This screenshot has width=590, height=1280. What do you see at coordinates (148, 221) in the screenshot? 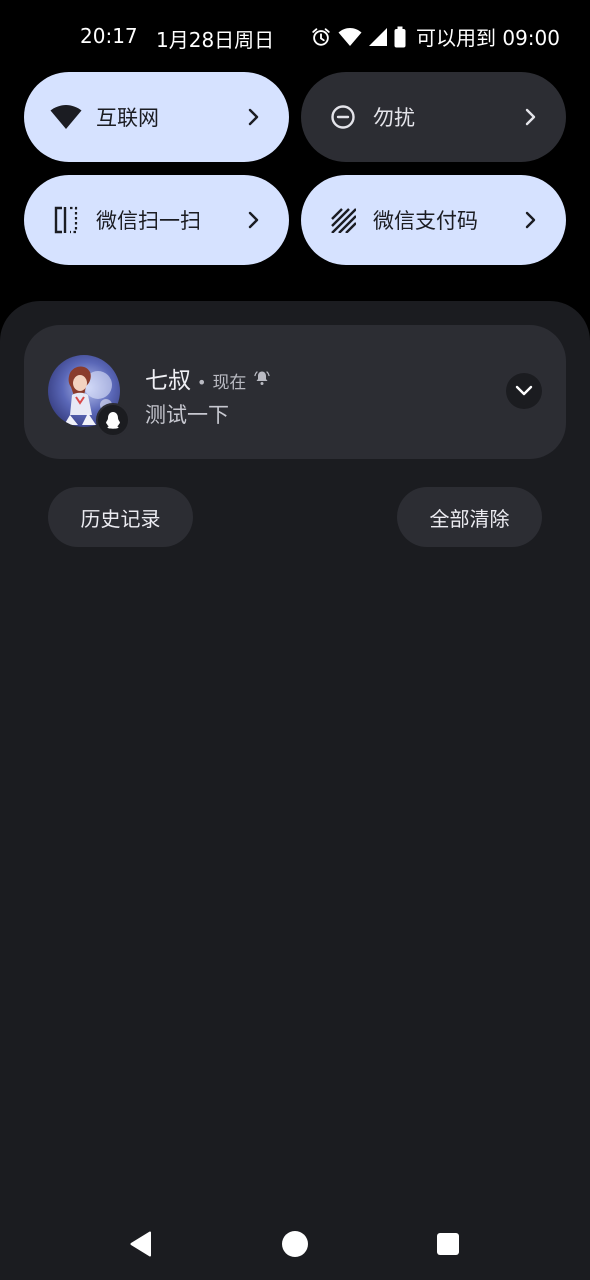
I see `tile-wechat-scan-label: 微信扫一扫` at bounding box center [148, 221].